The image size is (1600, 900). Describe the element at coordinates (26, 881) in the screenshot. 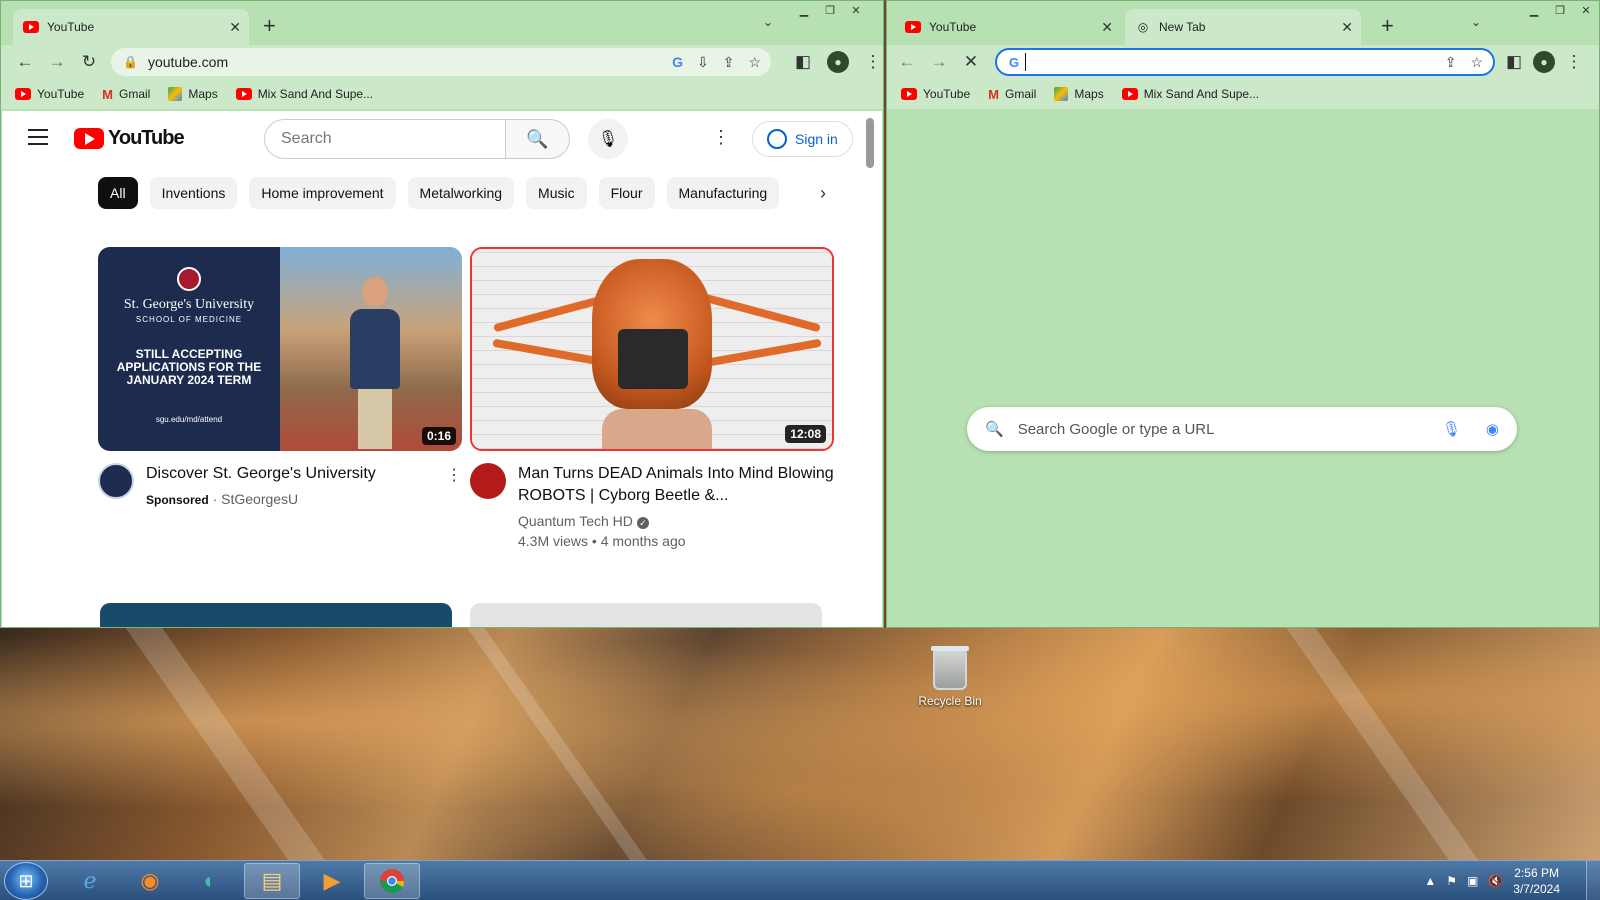

I see `start-icon: ⊞` at that location.